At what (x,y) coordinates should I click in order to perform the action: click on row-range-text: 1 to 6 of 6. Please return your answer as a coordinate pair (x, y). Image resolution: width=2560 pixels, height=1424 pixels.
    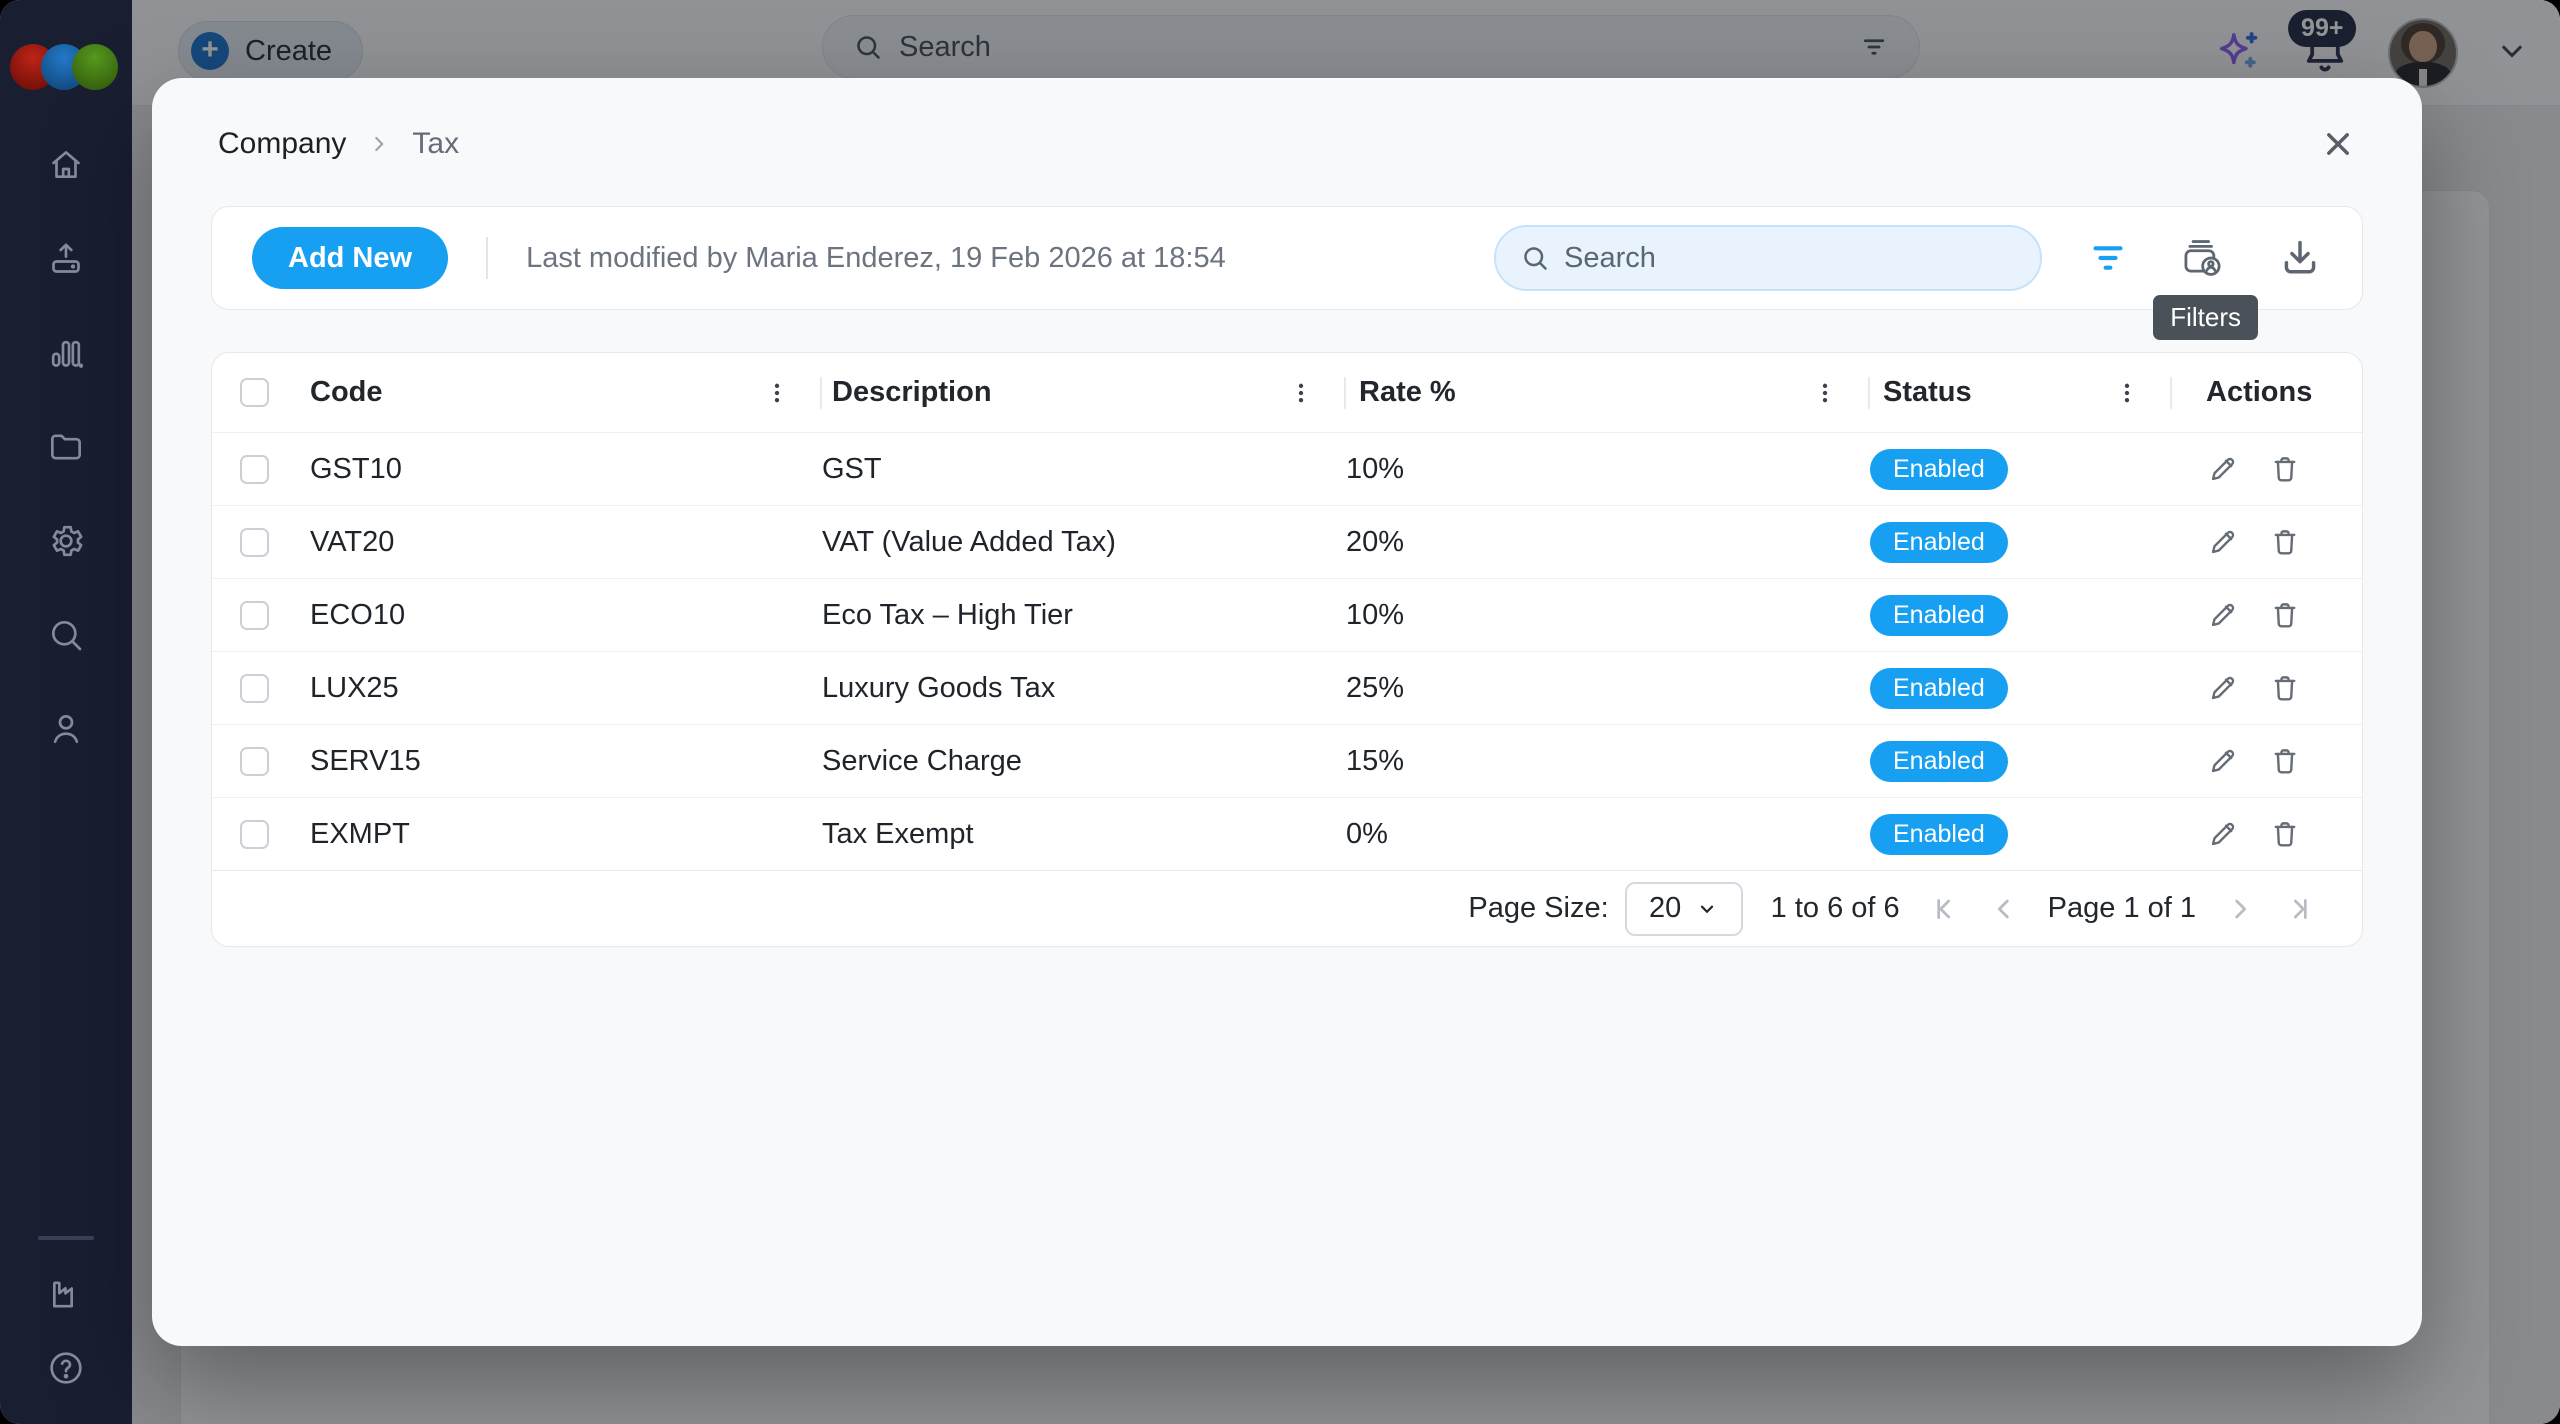
    Looking at the image, I should click on (1835, 908).